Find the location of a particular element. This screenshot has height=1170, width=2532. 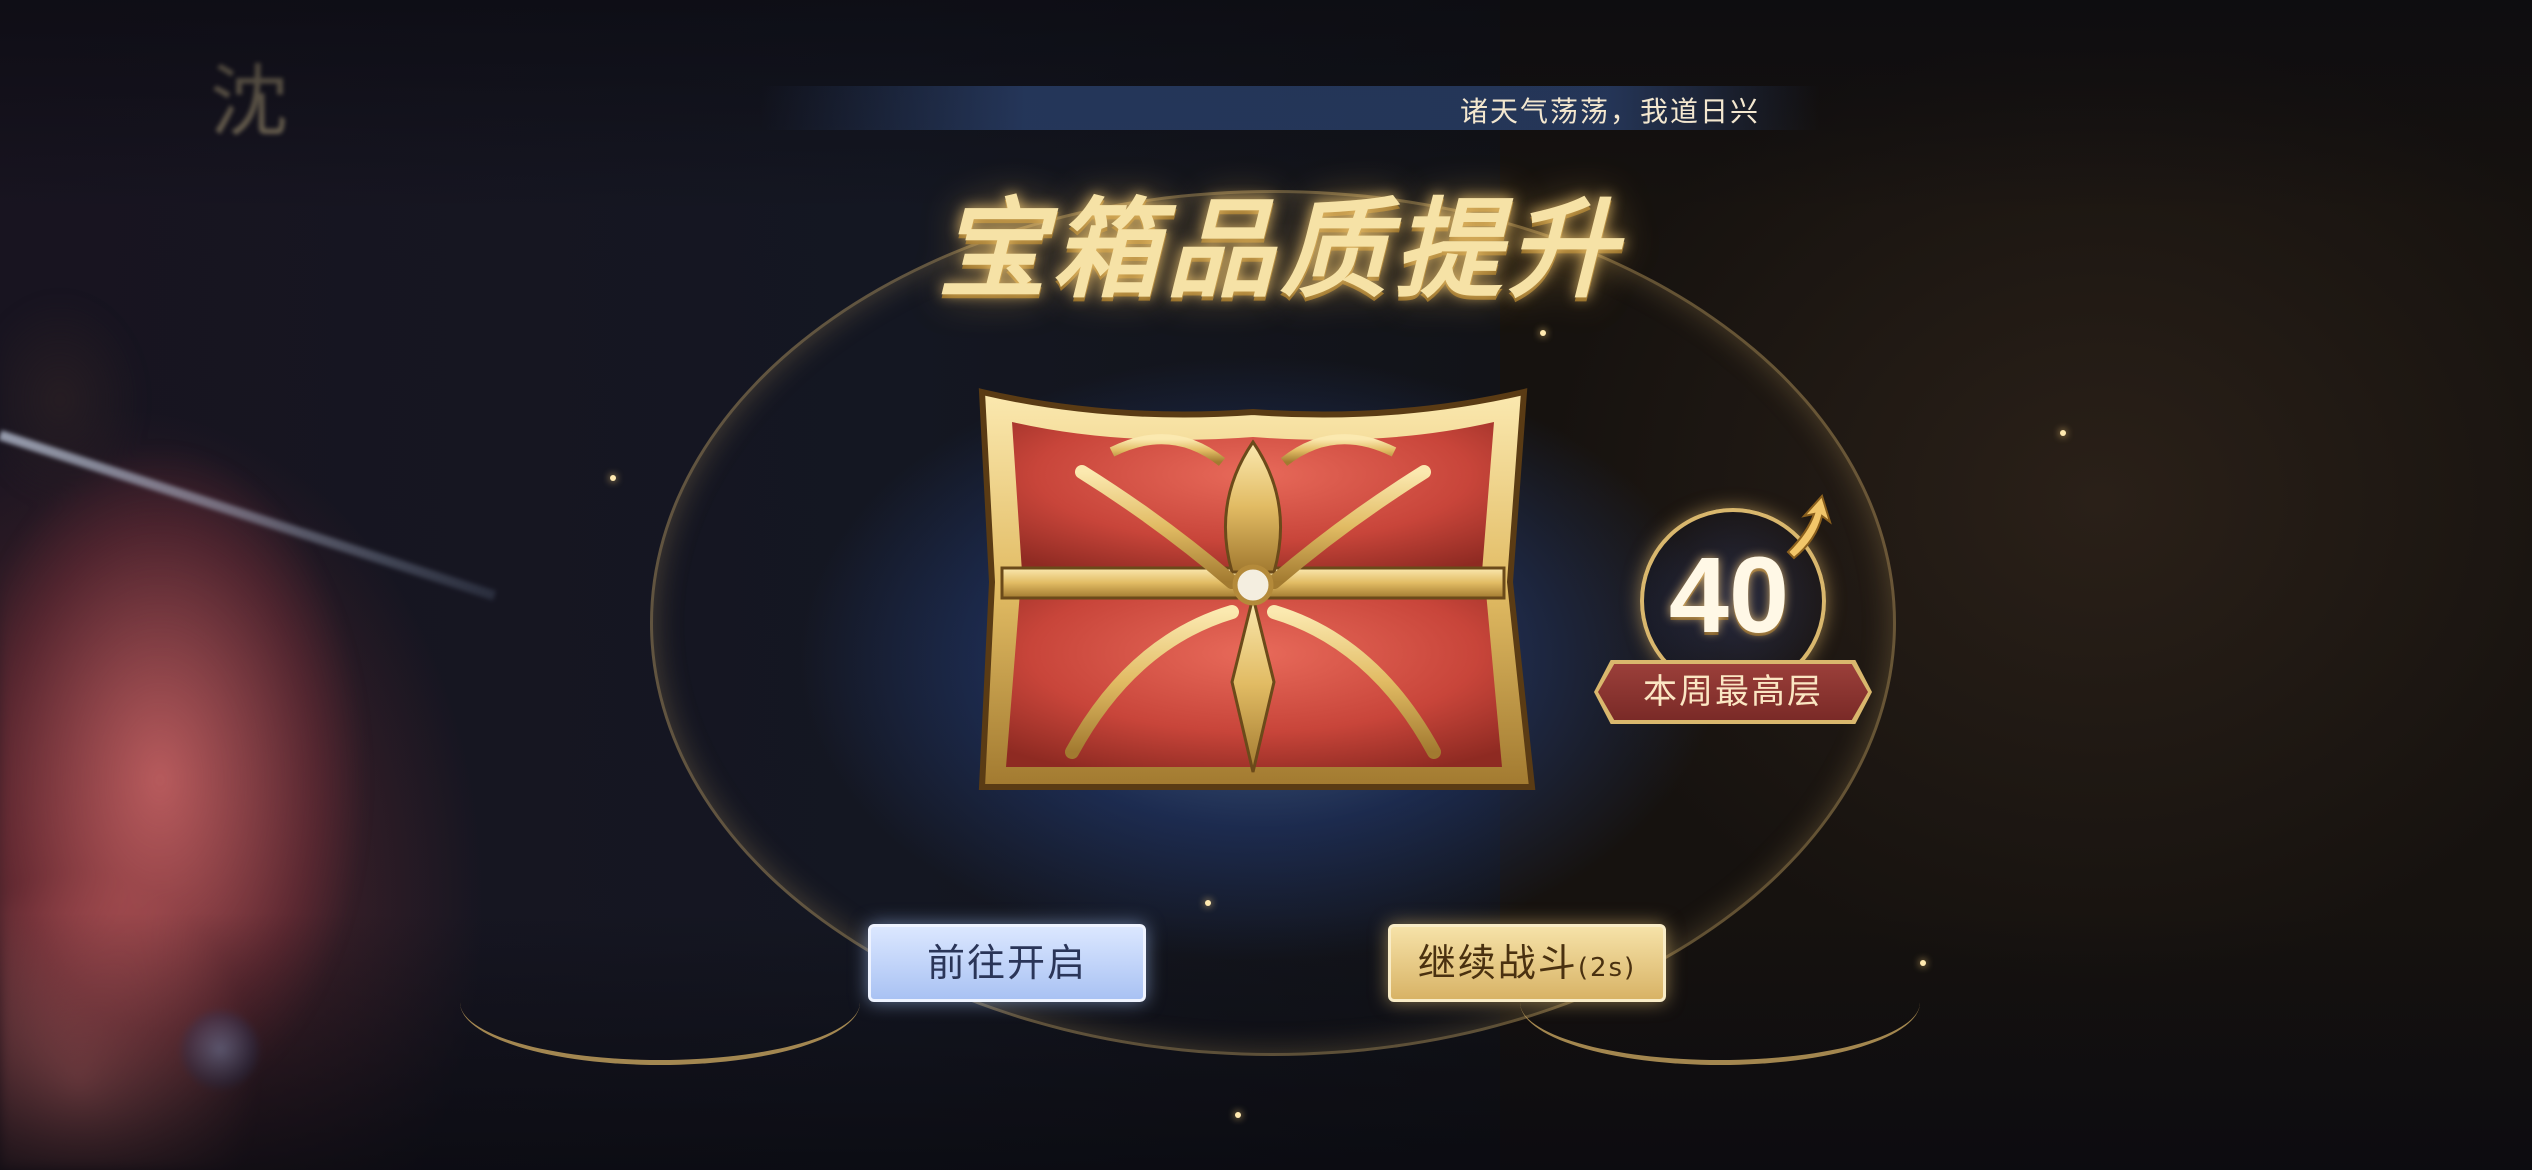

slogan-text: 诸天气荡荡，我道日兴 is located at coordinates (1609, 111).